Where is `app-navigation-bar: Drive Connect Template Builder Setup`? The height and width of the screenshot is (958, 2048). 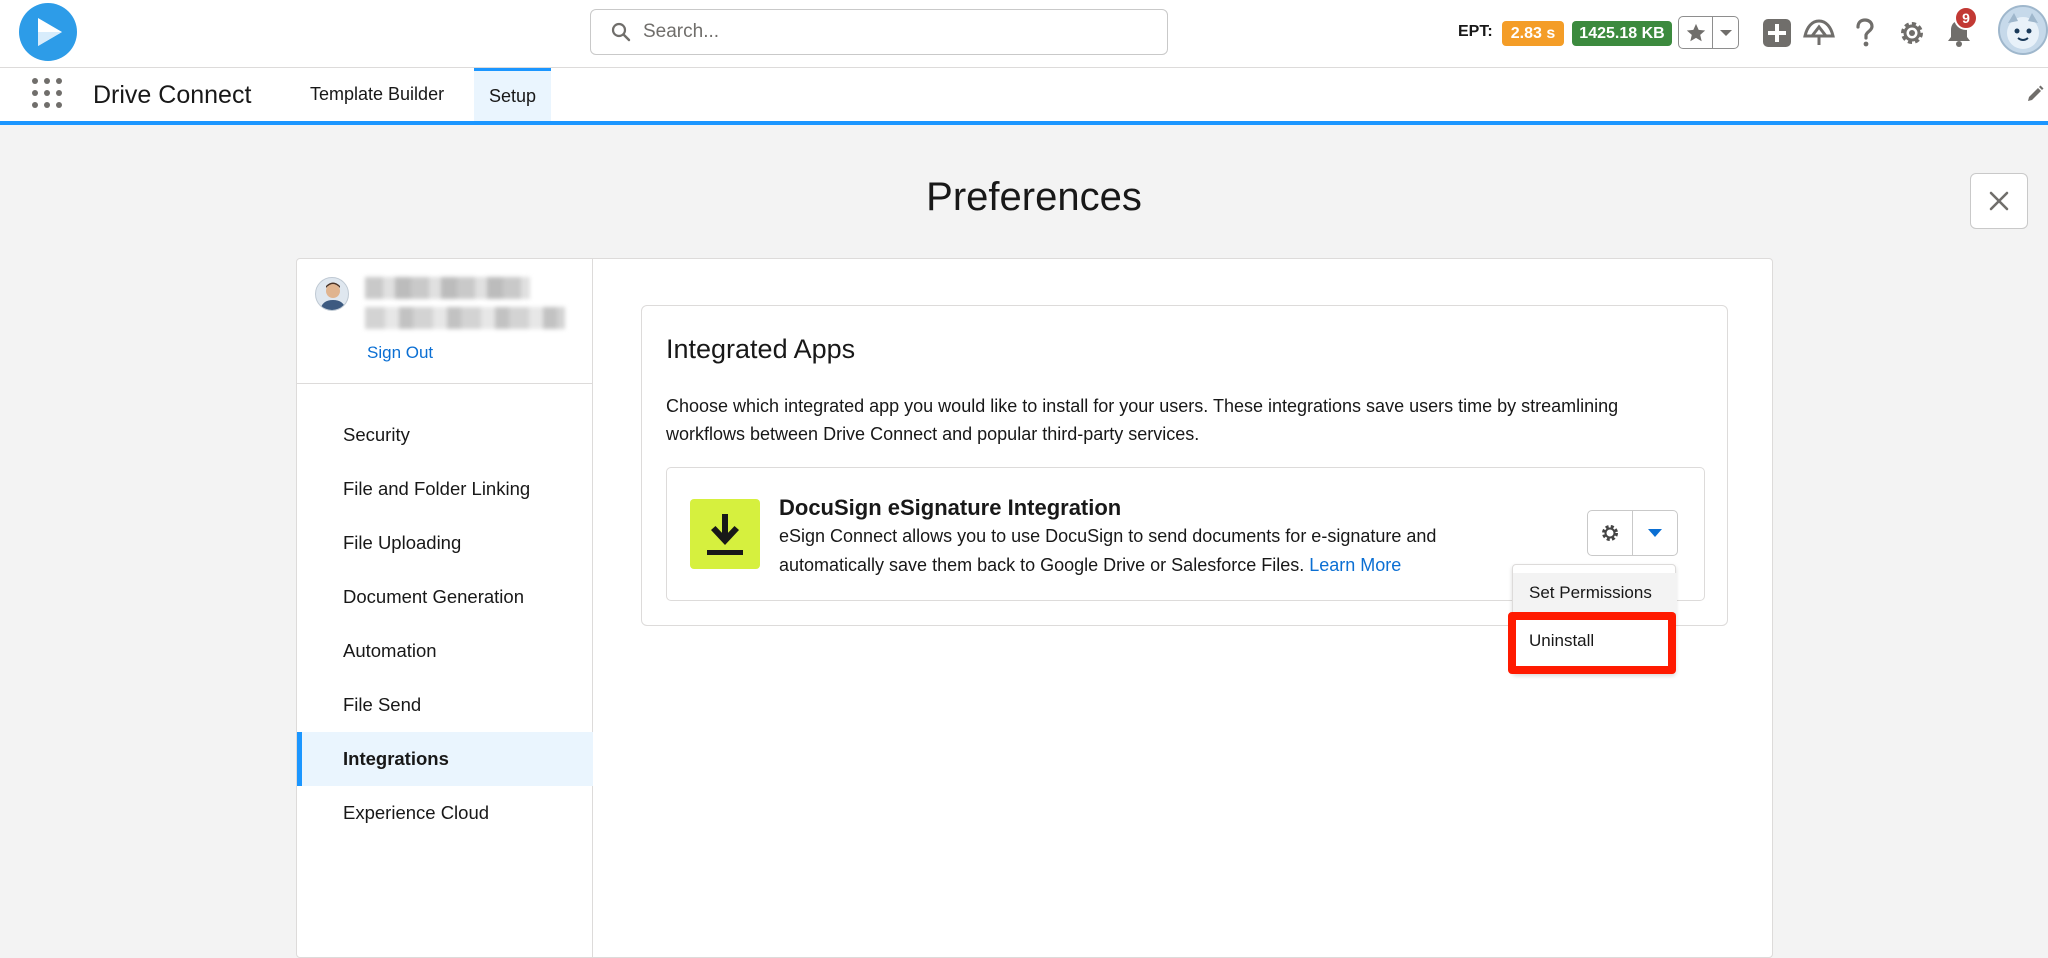 app-navigation-bar: Drive Connect Template Builder Setup is located at coordinates (1024, 96).